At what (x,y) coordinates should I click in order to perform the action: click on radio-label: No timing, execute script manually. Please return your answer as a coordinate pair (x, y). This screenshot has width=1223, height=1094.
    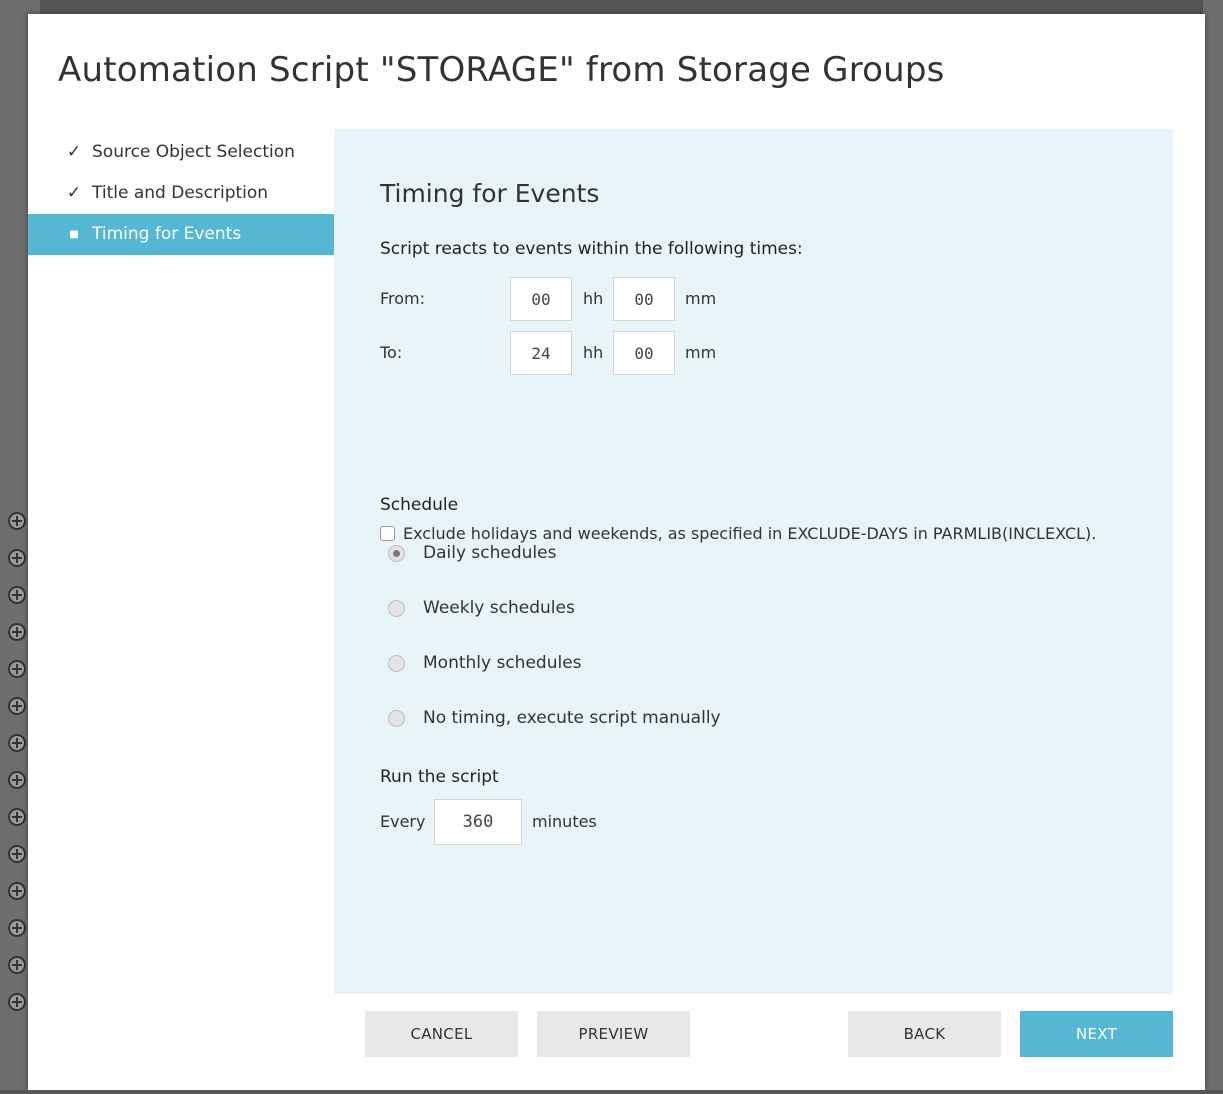
    Looking at the image, I should click on (572, 718).